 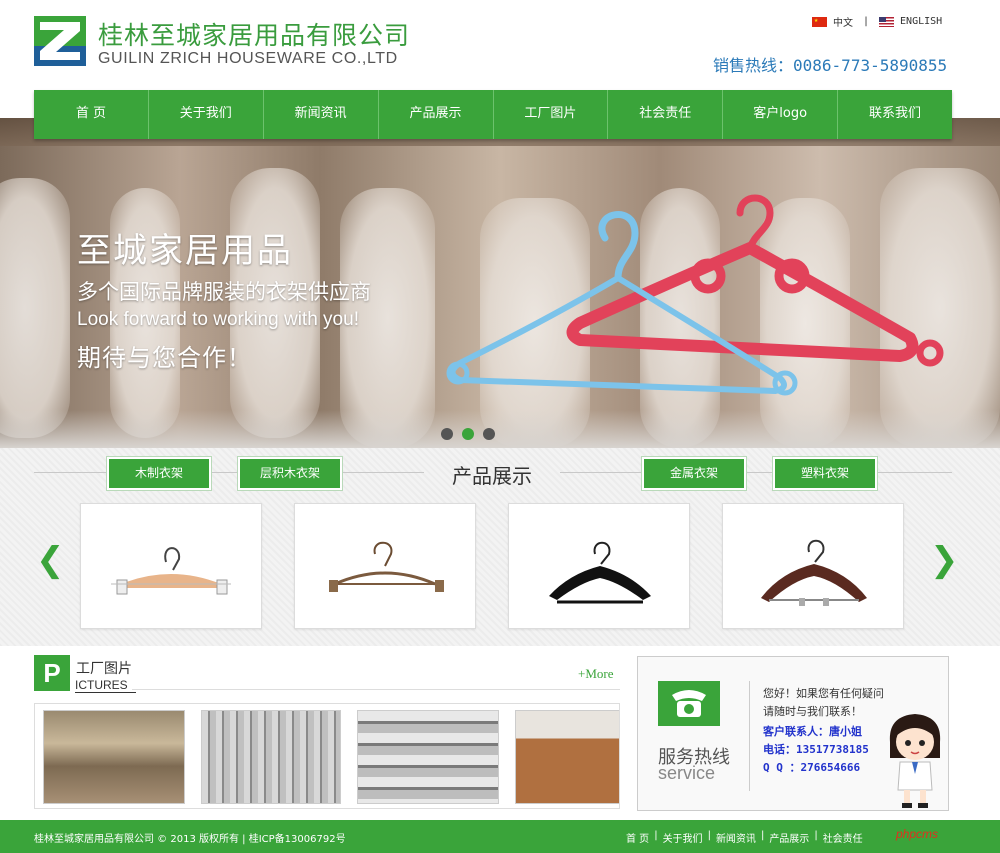 What do you see at coordinates (206, 114) in the screenshot?
I see `nav-item-about: 关于我们` at bounding box center [206, 114].